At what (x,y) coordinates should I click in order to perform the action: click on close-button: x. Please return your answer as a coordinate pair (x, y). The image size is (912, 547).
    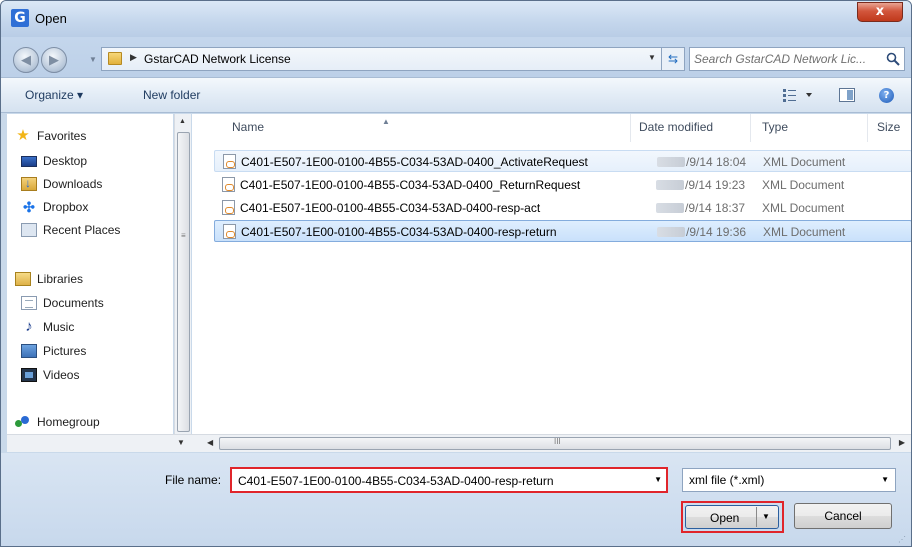
    Looking at the image, I should click on (880, 12).